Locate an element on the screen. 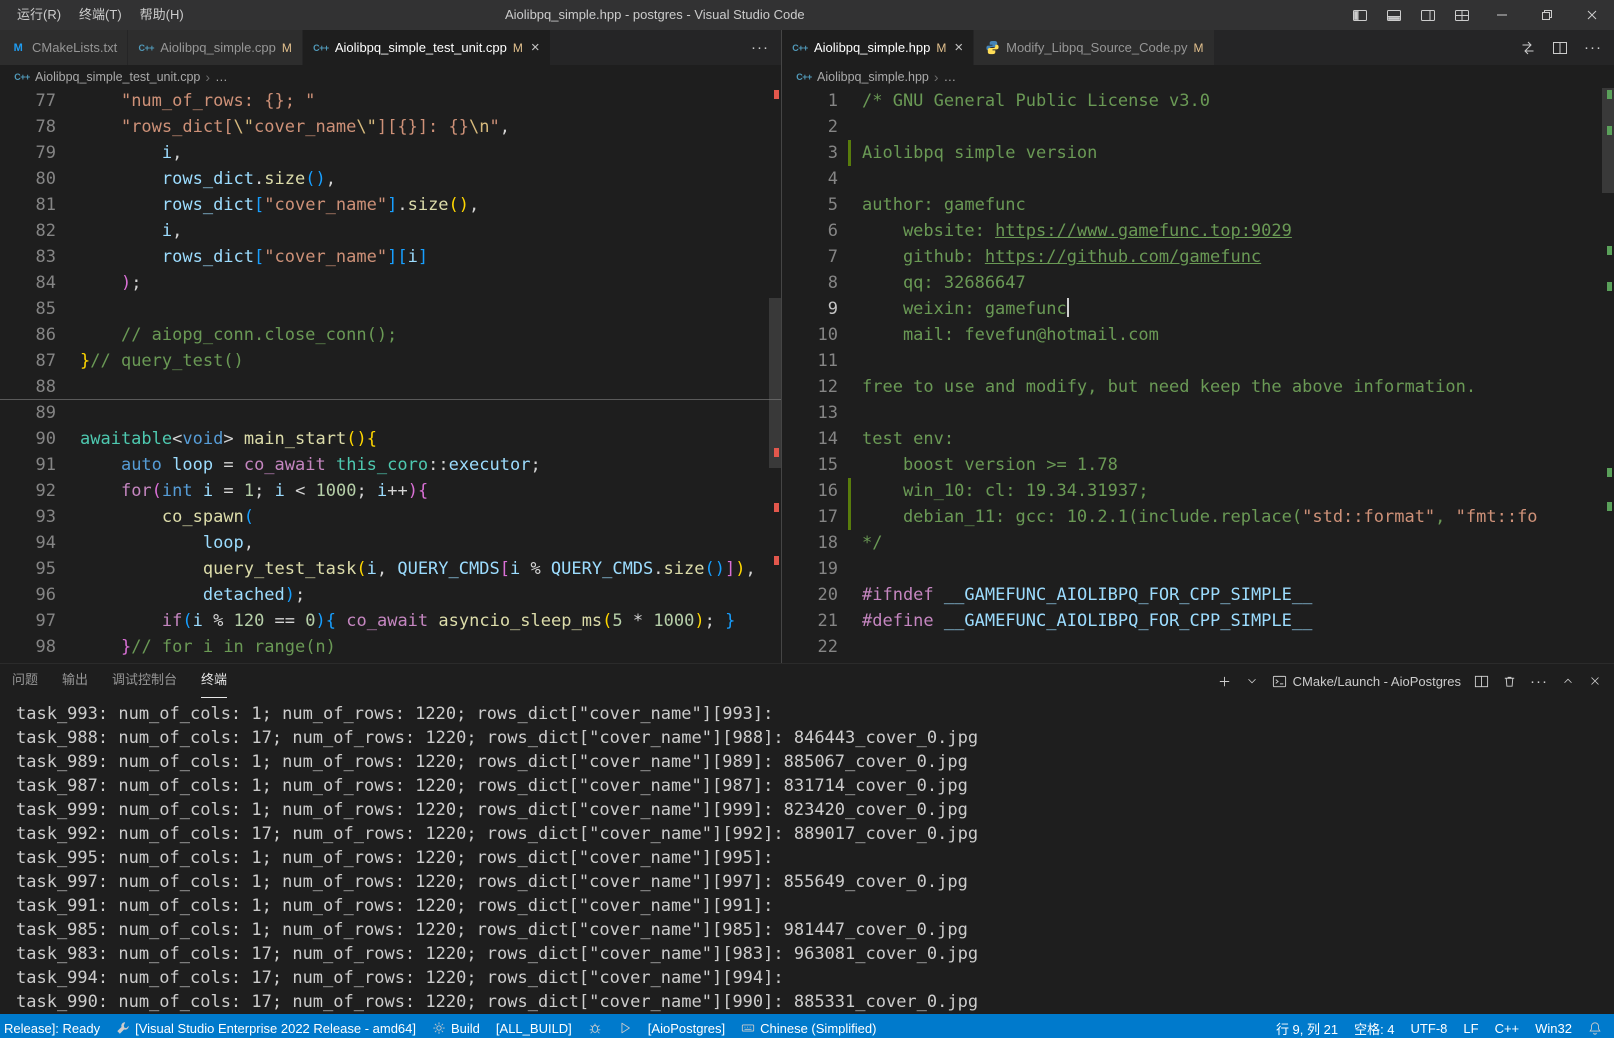  code-line-16: 16 win_10: cl: 19.34.31937; is located at coordinates (1198, 491).